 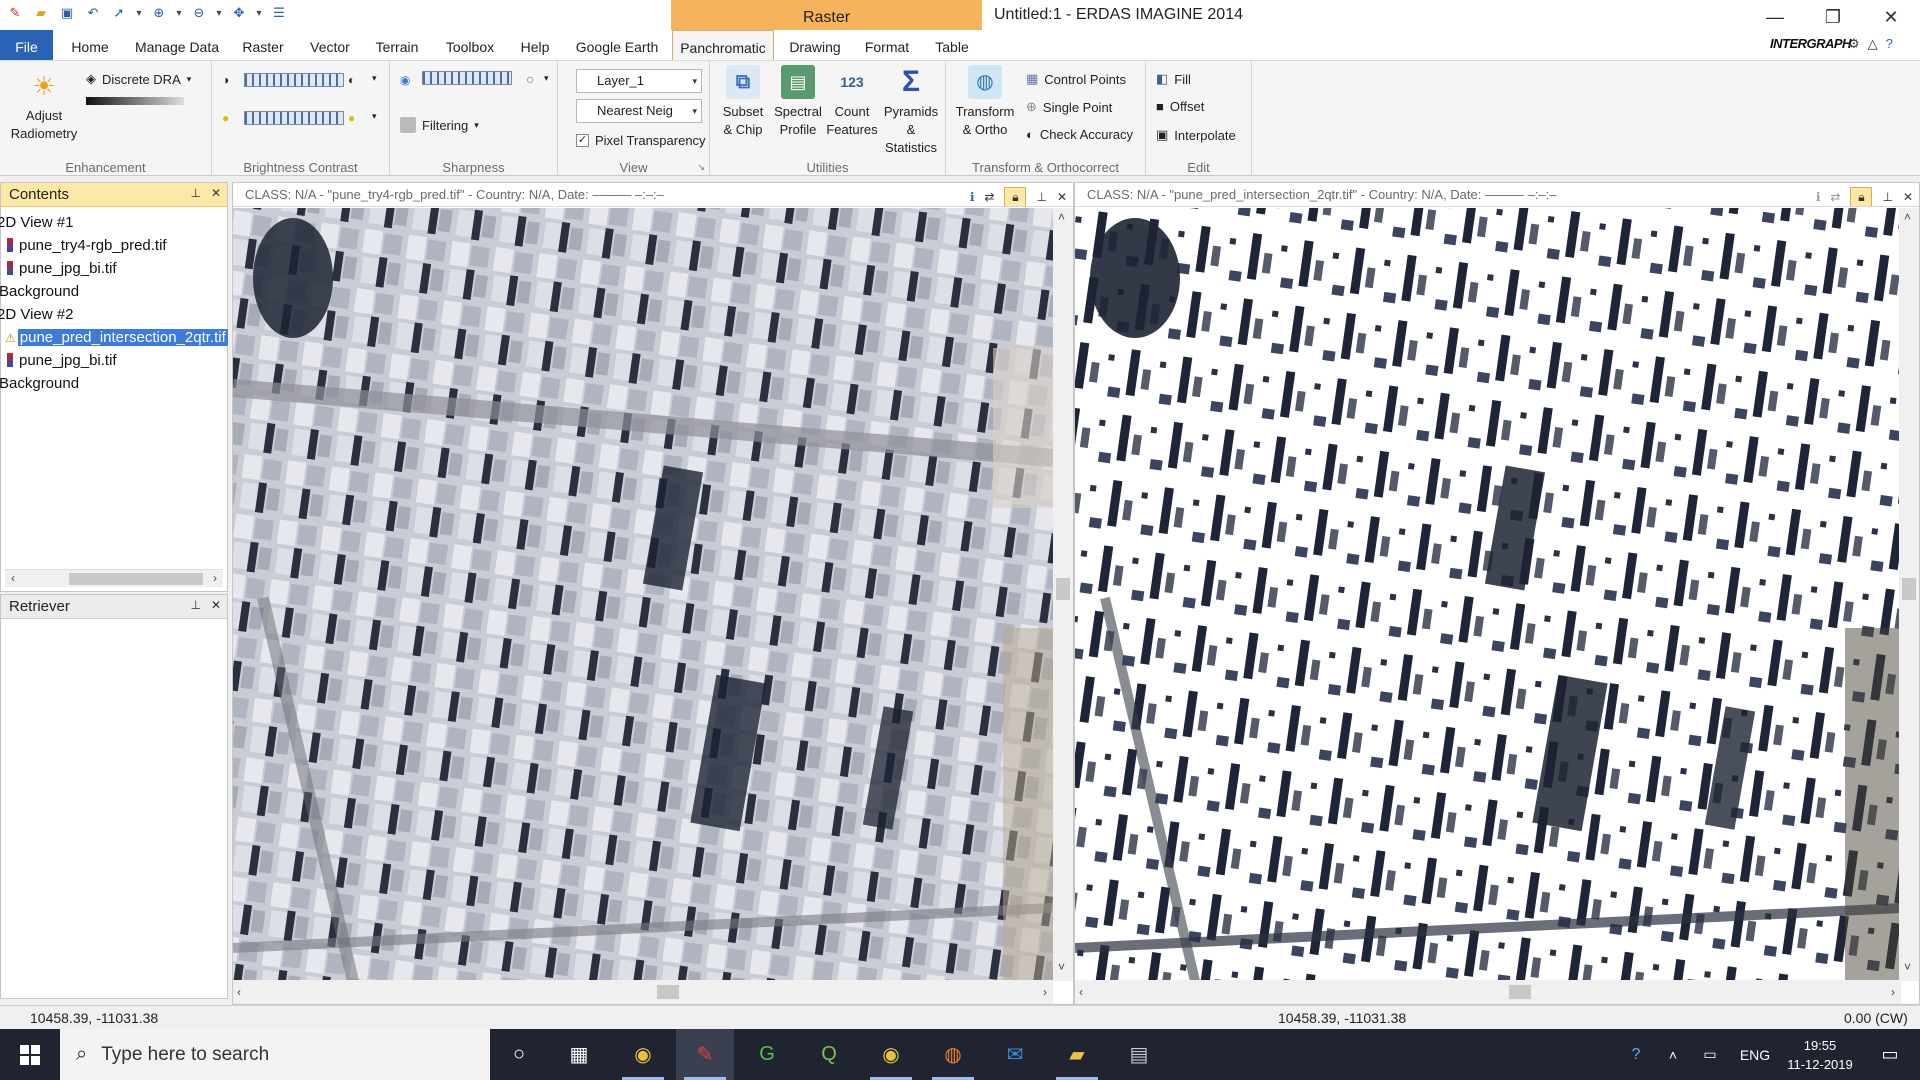 What do you see at coordinates (279, 13) in the screenshot?
I see `customize-qat-icon: ☰` at bounding box center [279, 13].